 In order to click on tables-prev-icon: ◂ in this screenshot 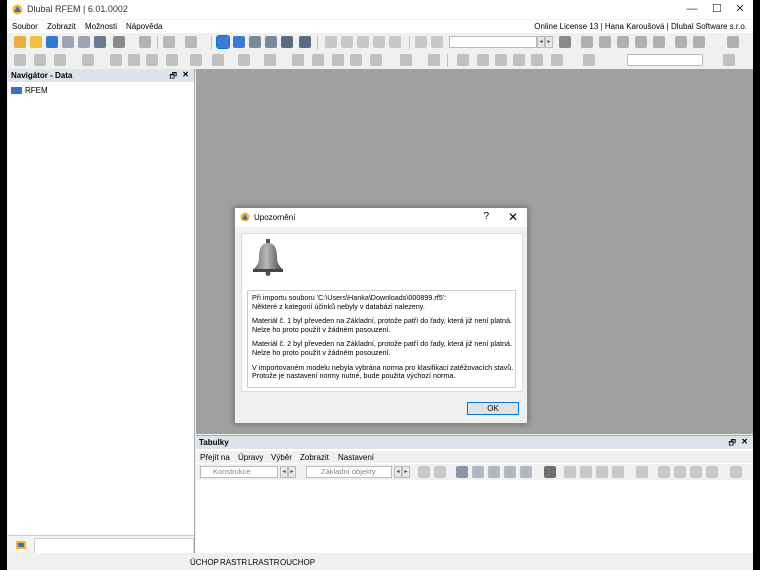, I will do `click(284, 472)`.